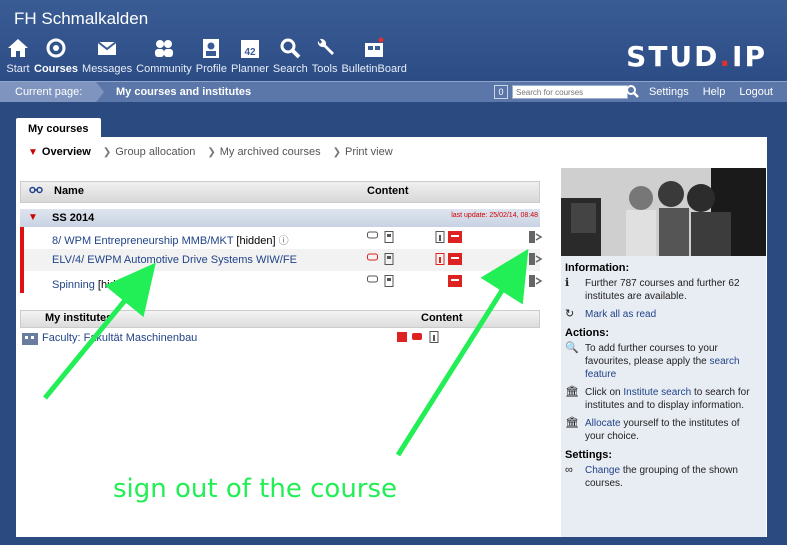 The height and width of the screenshot is (545, 787). What do you see at coordinates (99, 331) in the screenshot?
I see `annotation-arrow-left` at bounding box center [99, 331].